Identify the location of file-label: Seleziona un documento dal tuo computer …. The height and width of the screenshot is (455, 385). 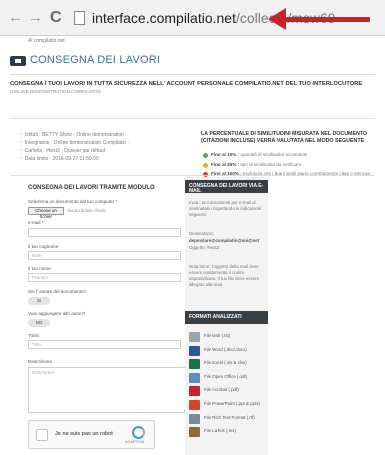
(73, 201).